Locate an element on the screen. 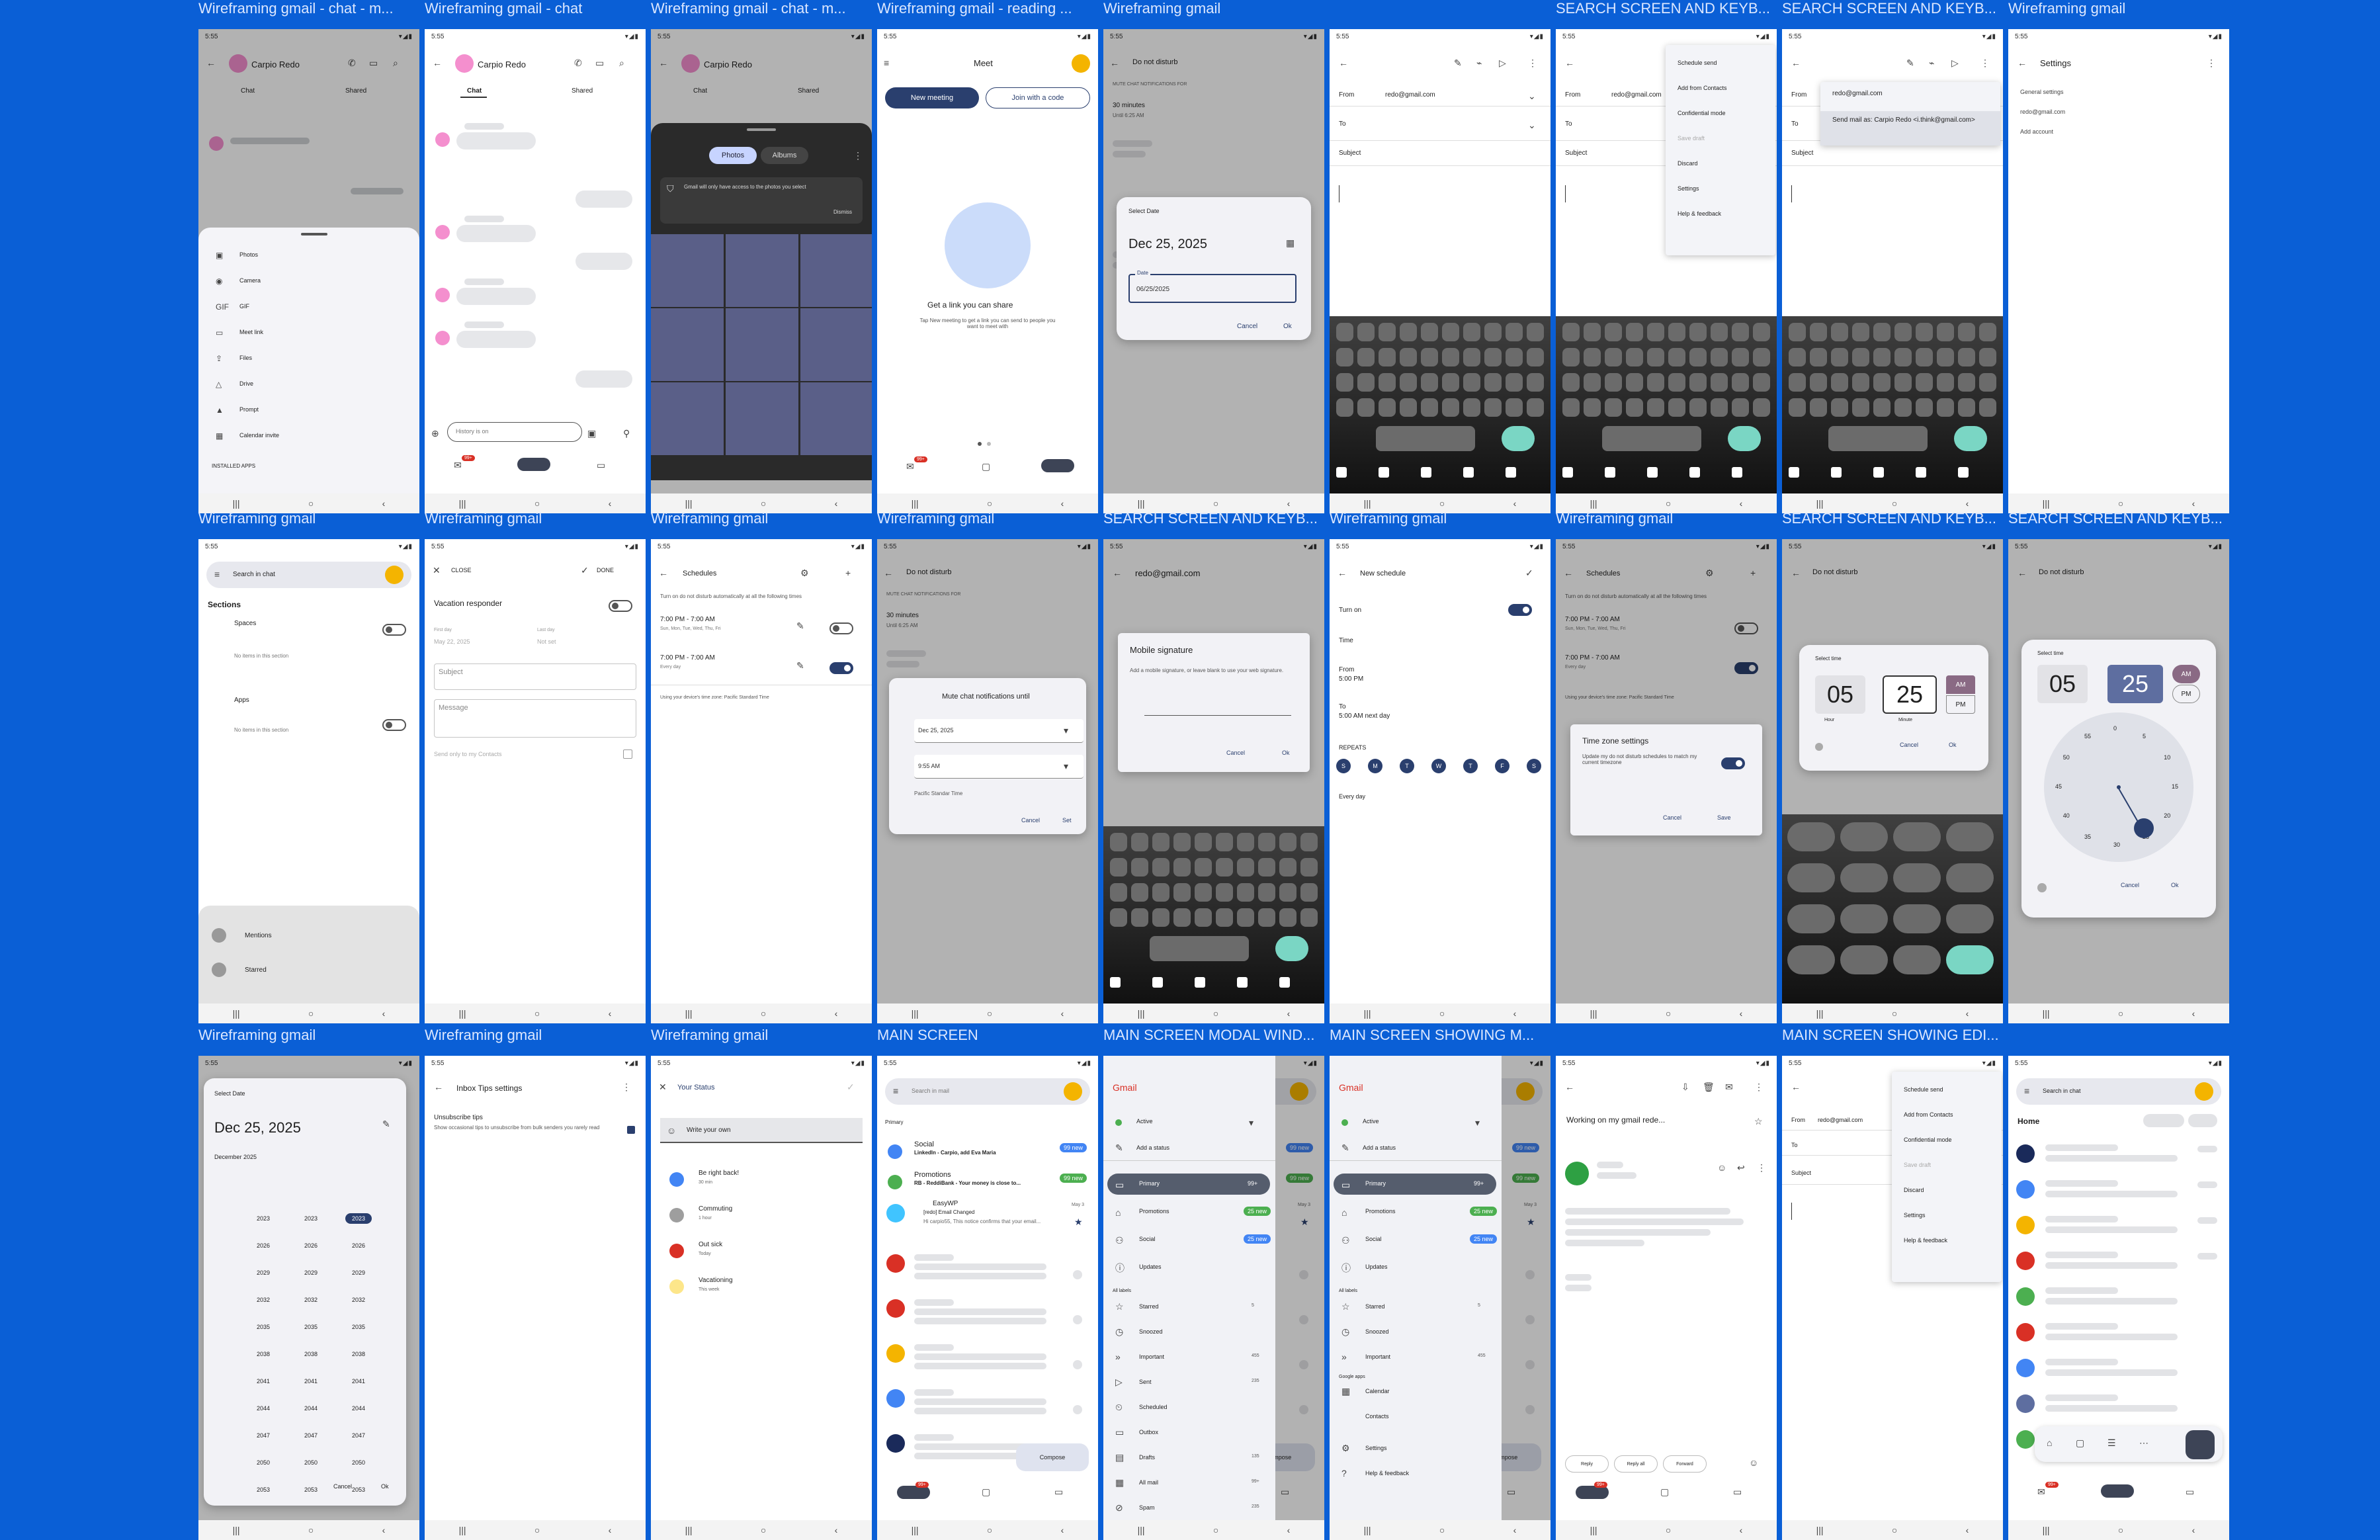  day-chip: S is located at coordinates (1343, 766).